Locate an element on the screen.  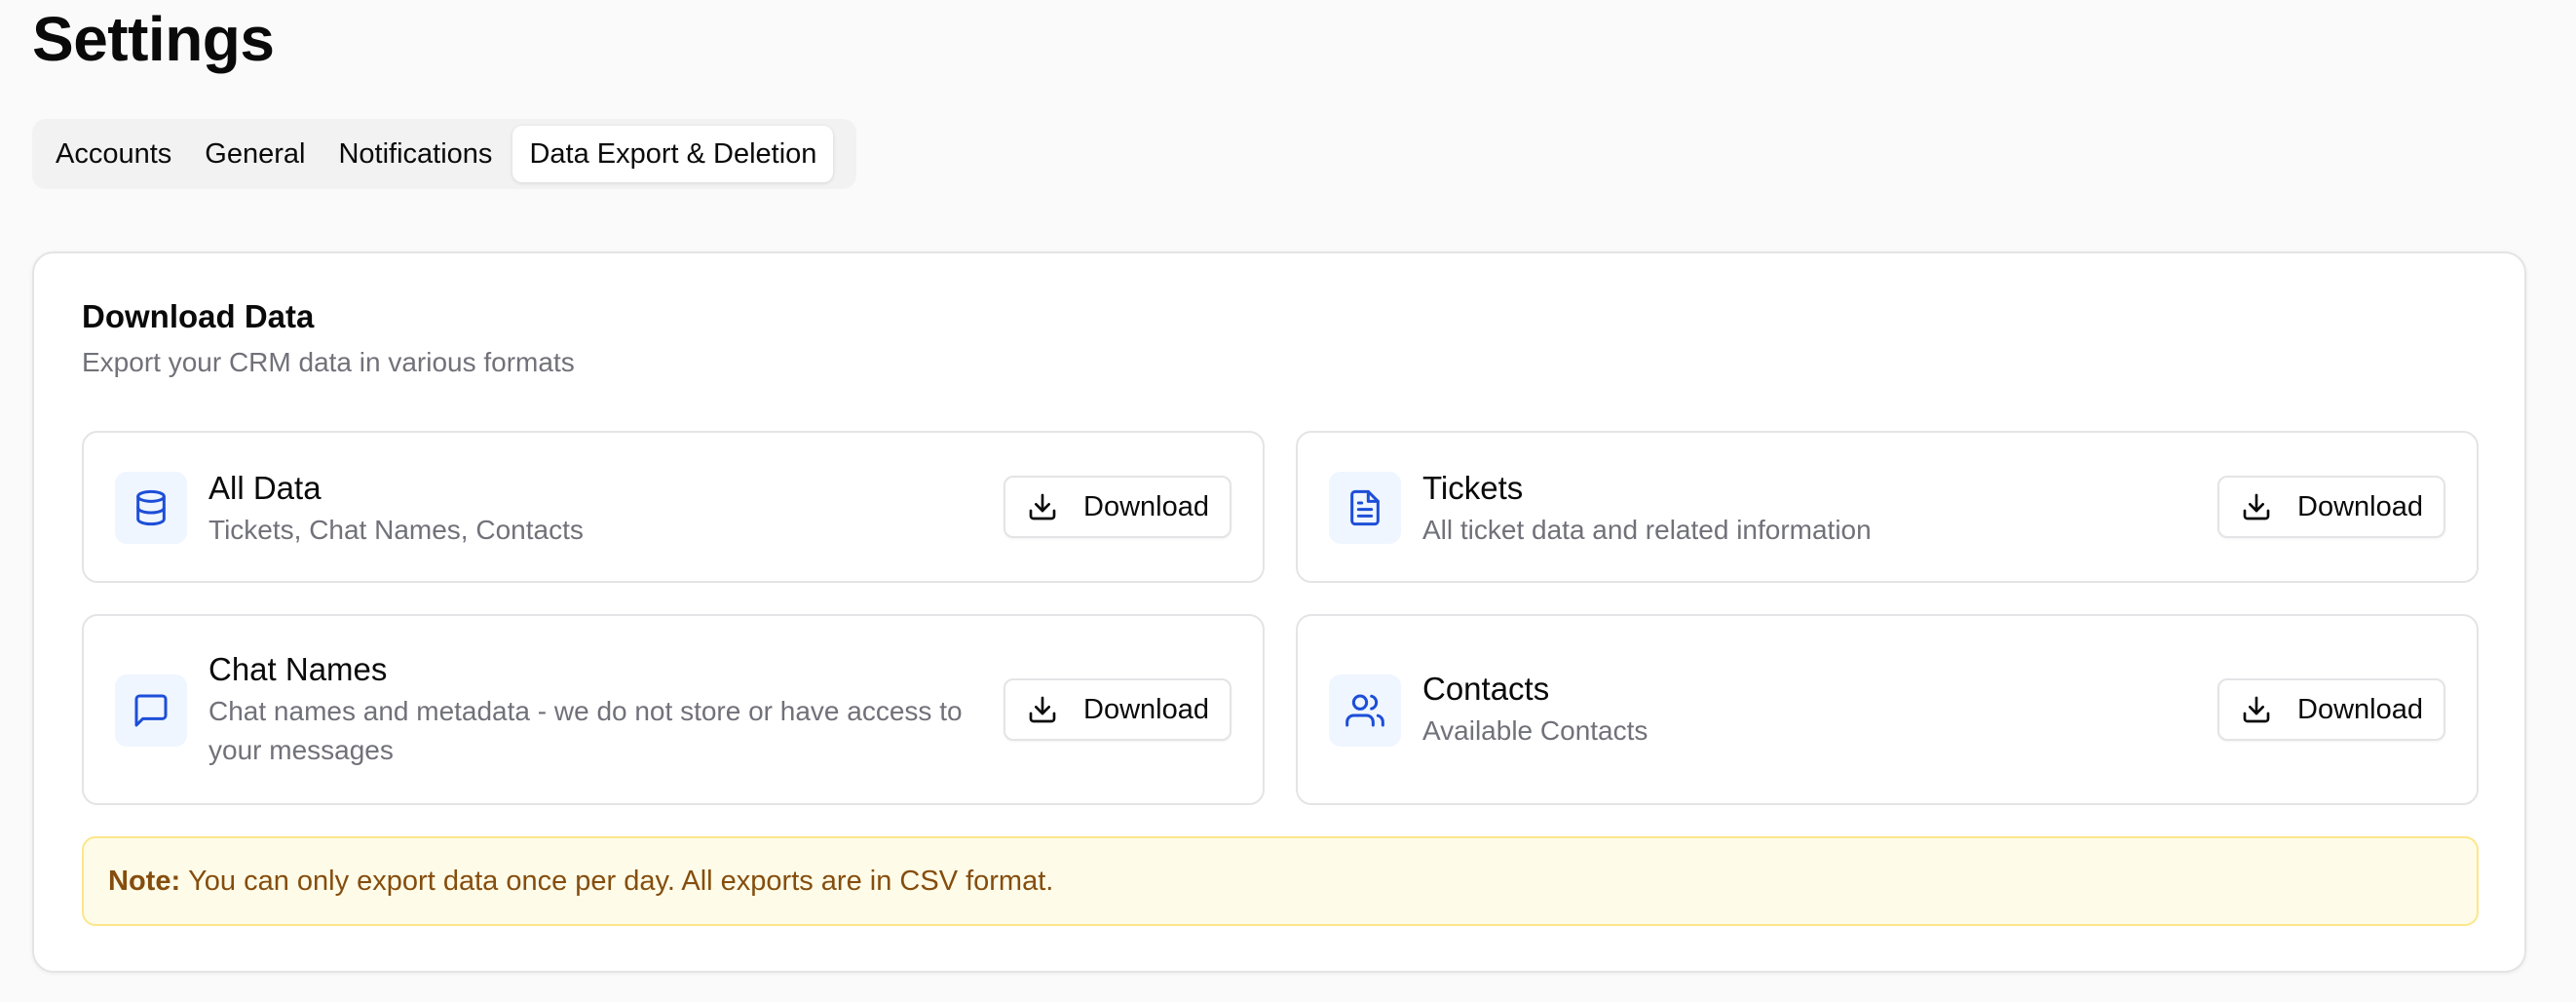
tab-general: General is located at coordinates (255, 154).